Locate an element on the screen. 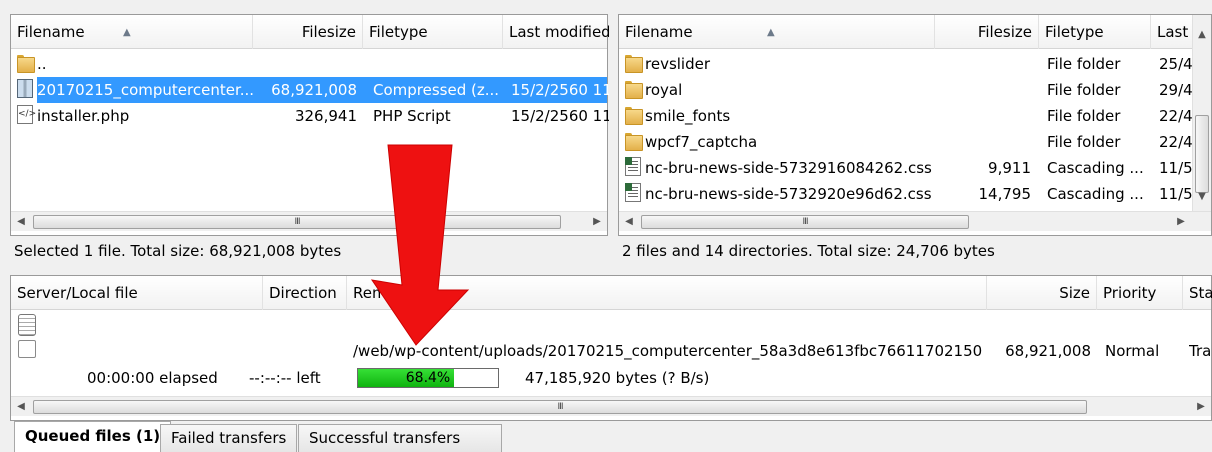 This screenshot has height=452, width=1212. remote-horizontal-scrollbar: ◀ III ▶ is located at coordinates (915, 221).